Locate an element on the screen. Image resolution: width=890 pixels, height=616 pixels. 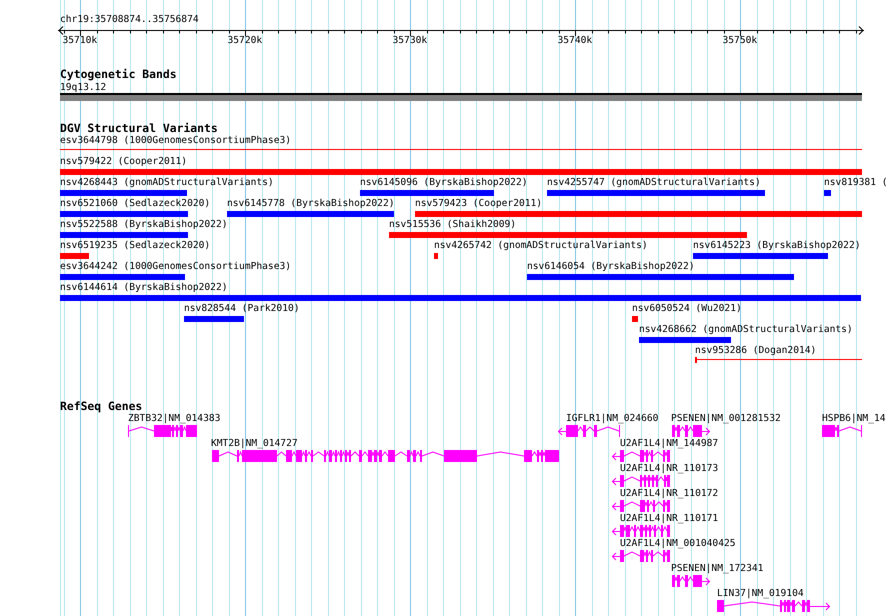
track-title: Cytogenetic Bands is located at coordinates (118, 74).